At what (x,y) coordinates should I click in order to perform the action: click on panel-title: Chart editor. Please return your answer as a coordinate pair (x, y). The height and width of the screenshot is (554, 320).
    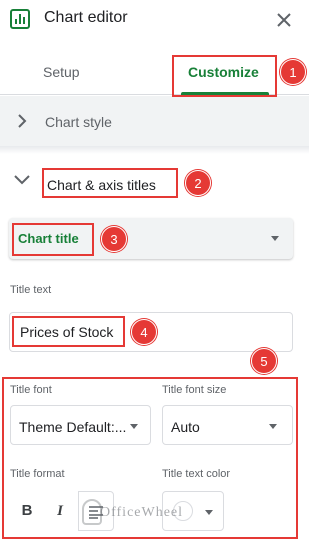
    Looking at the image, I should click on (86, 17).